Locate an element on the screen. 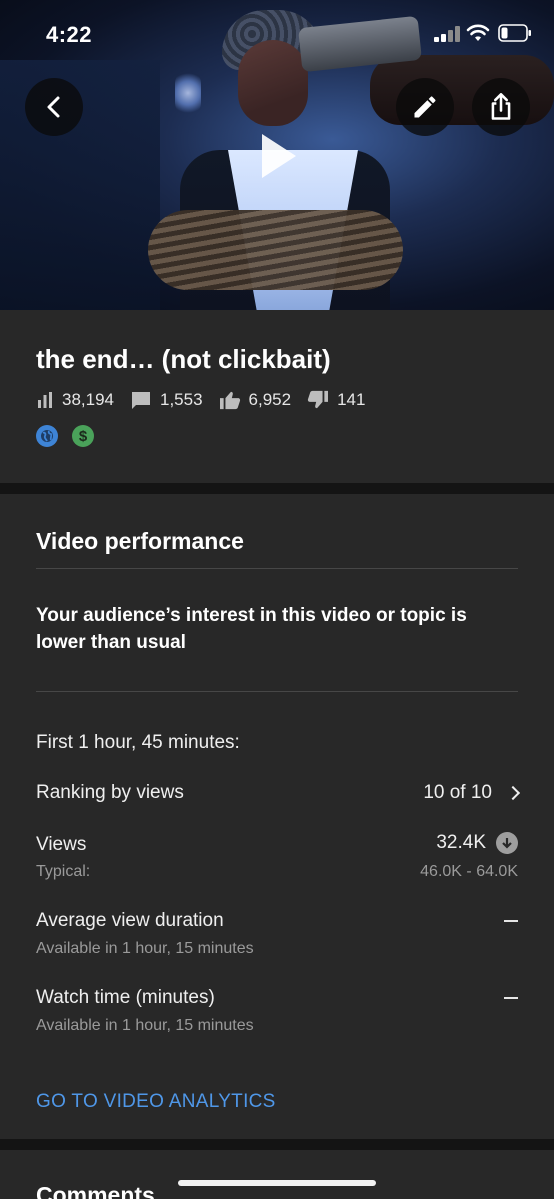 The width and height of the screenshot is (554, 1199). views-value-row: 32.4K is located at coordinates (477, 843).